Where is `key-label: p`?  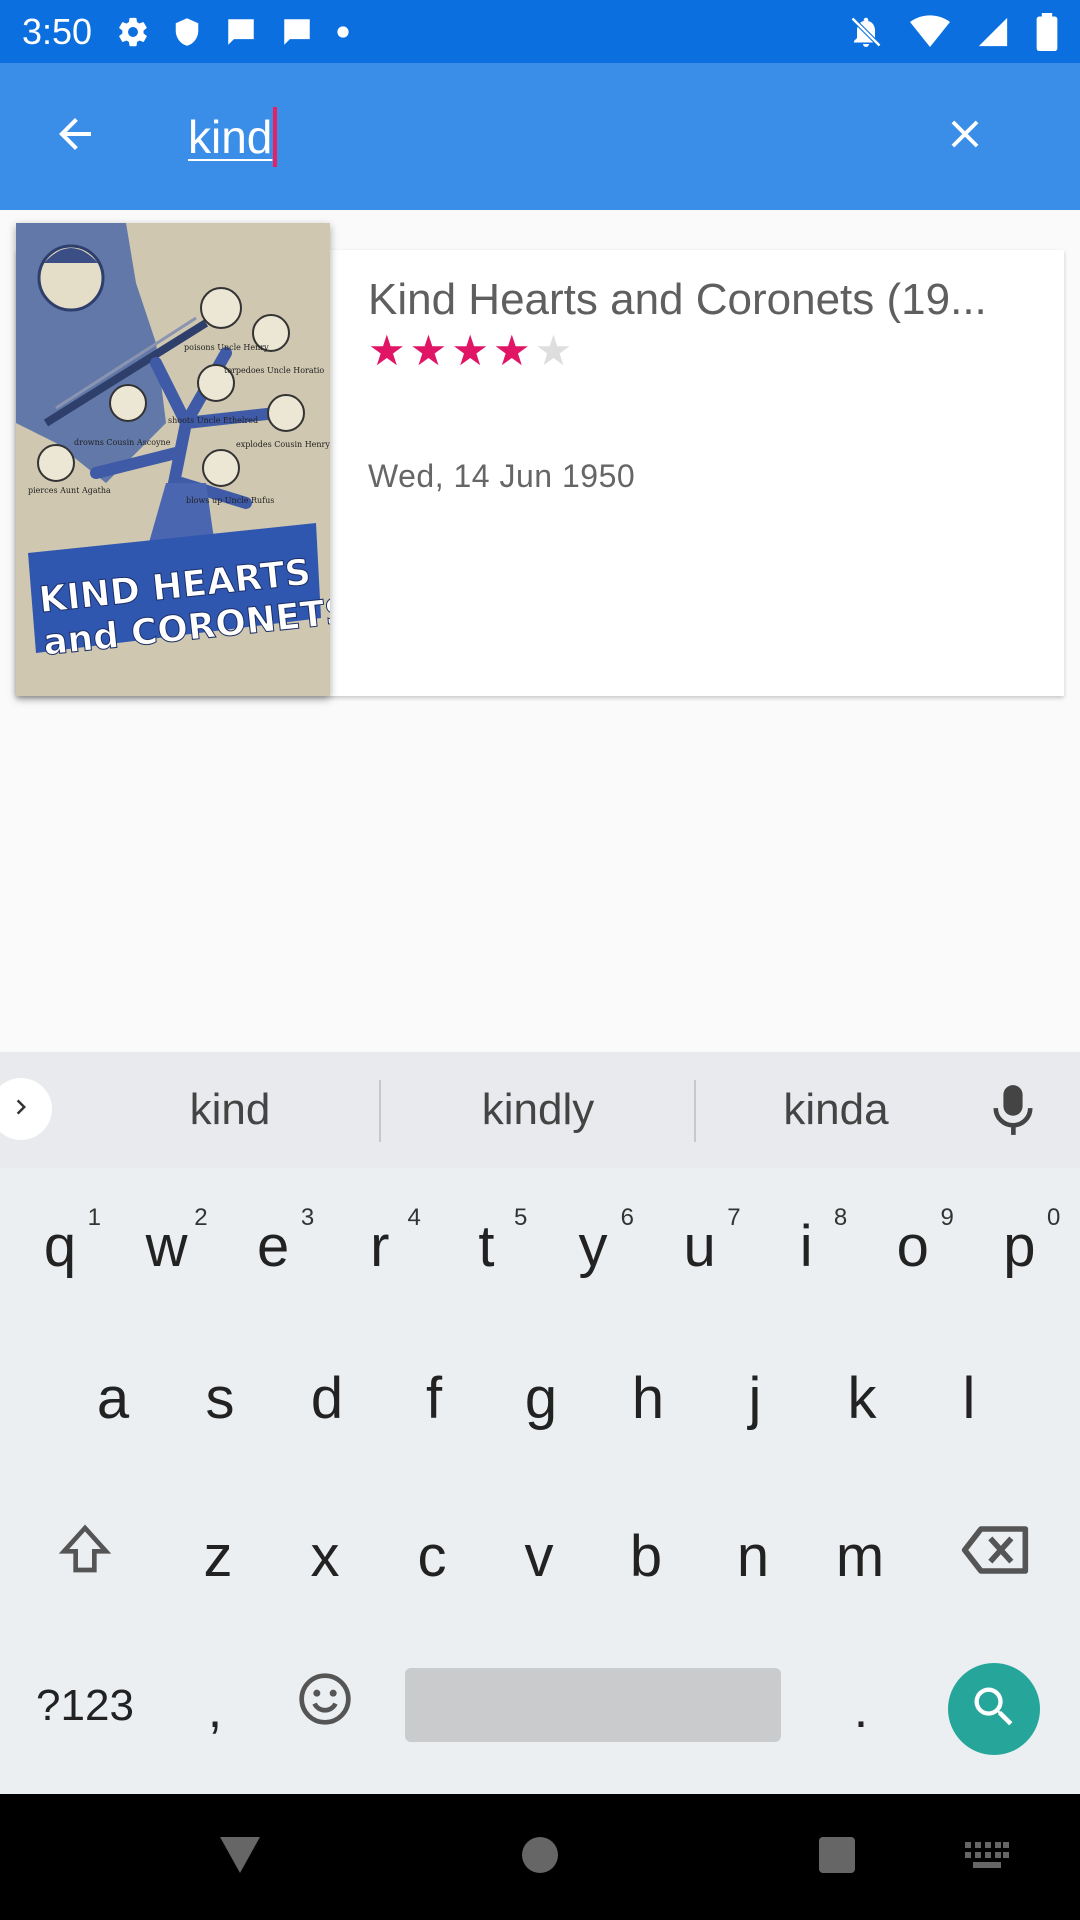
key-label: p is located at coordinates (1019, 1246).